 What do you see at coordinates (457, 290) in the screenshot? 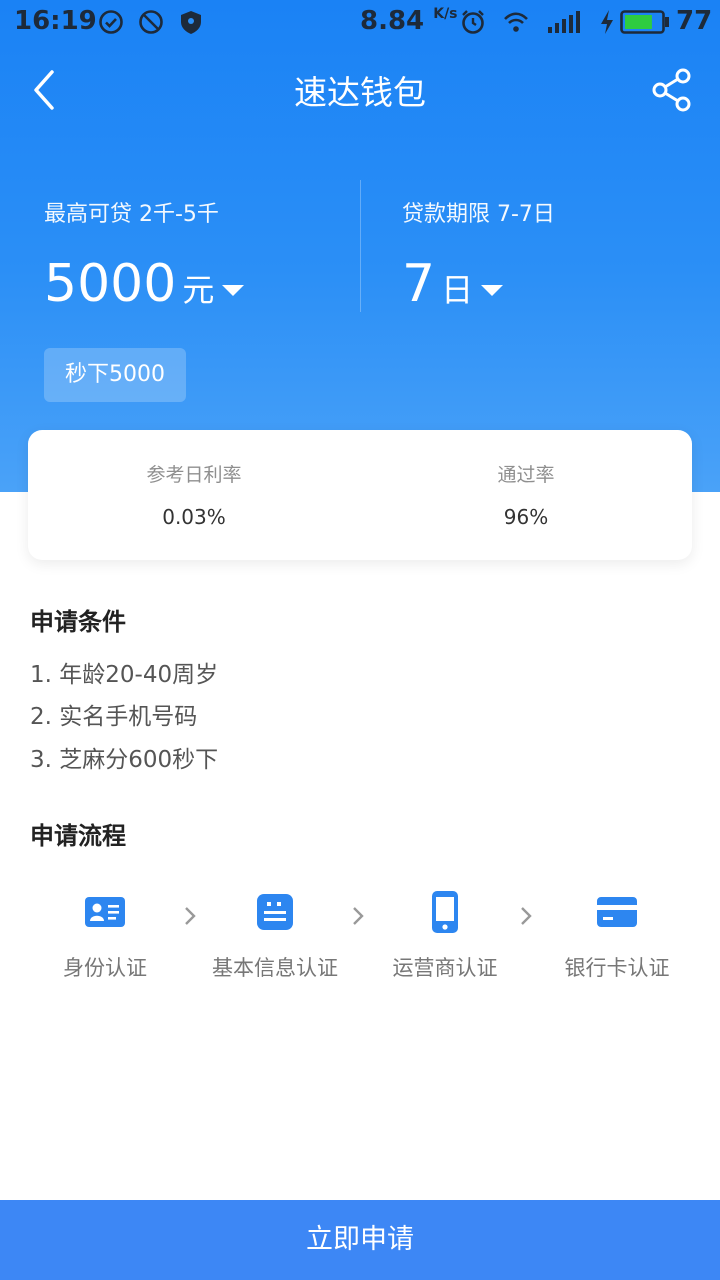
I see `term-unit: 日` at bounding box center [457, 290].